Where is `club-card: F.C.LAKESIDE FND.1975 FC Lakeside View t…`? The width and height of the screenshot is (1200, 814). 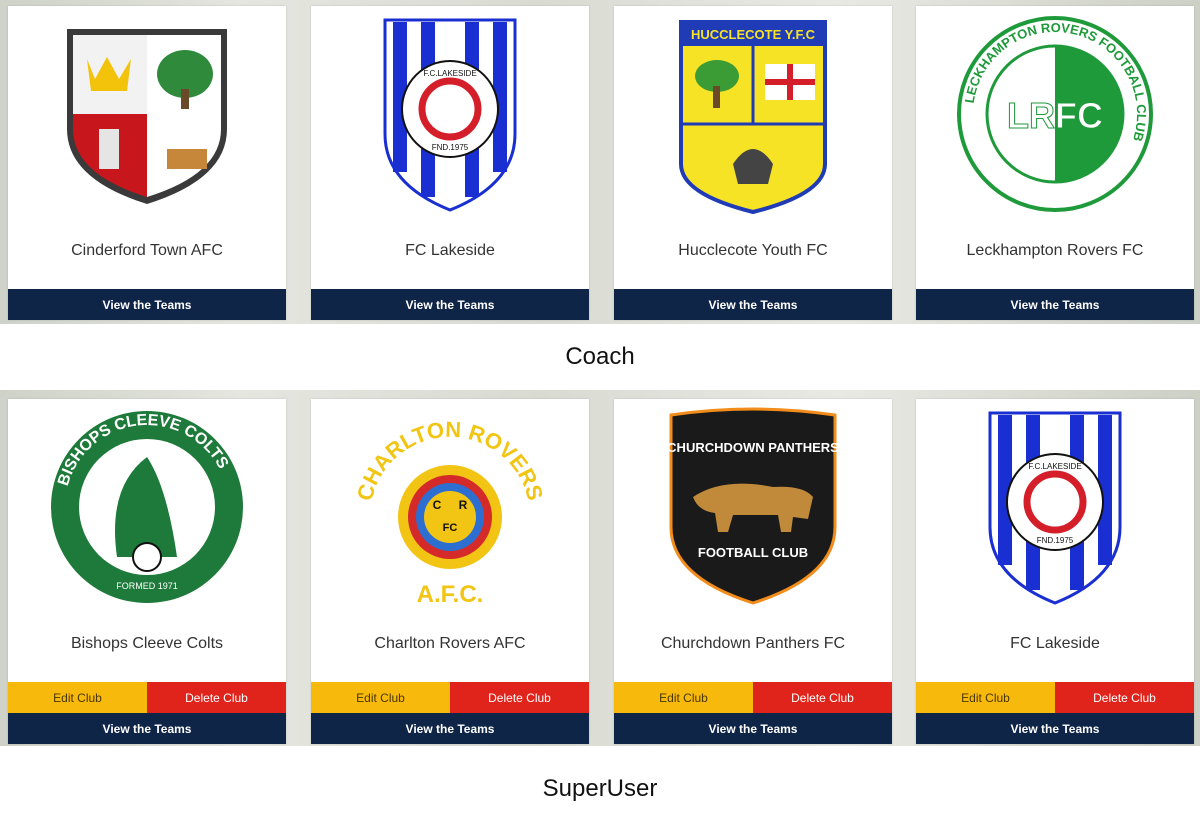 club-card: F.C.LAKESIDE FND.1975 FC Lakeside View t… is located at coordinates (450, 163).